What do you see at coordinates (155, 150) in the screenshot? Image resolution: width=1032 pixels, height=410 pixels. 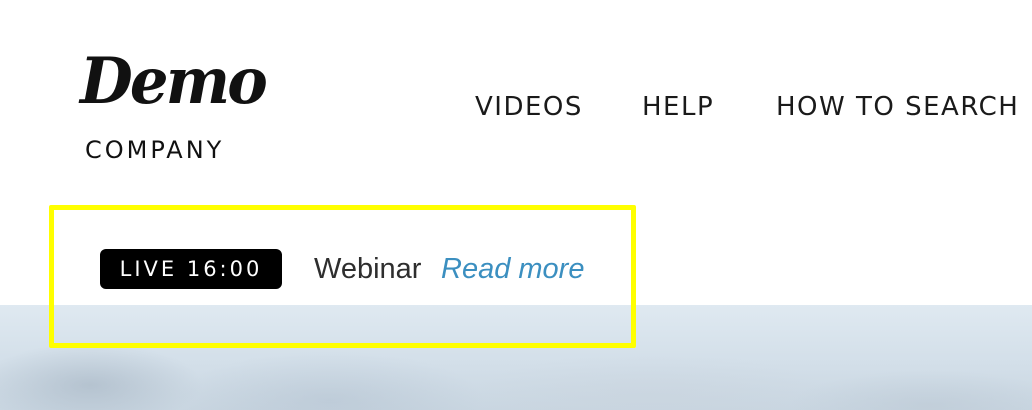 I see `logo-company-text: COMPANY` at bounding box center [155, 150].